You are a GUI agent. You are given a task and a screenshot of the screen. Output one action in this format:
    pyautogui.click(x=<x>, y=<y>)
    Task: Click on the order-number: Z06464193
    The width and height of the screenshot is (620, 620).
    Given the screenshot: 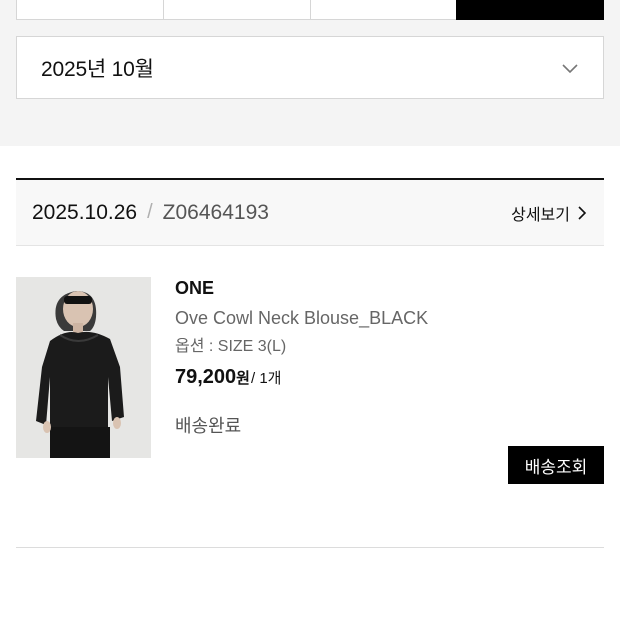 What is the action you would take?
    pyautogui.click(x=215, y=212)
    